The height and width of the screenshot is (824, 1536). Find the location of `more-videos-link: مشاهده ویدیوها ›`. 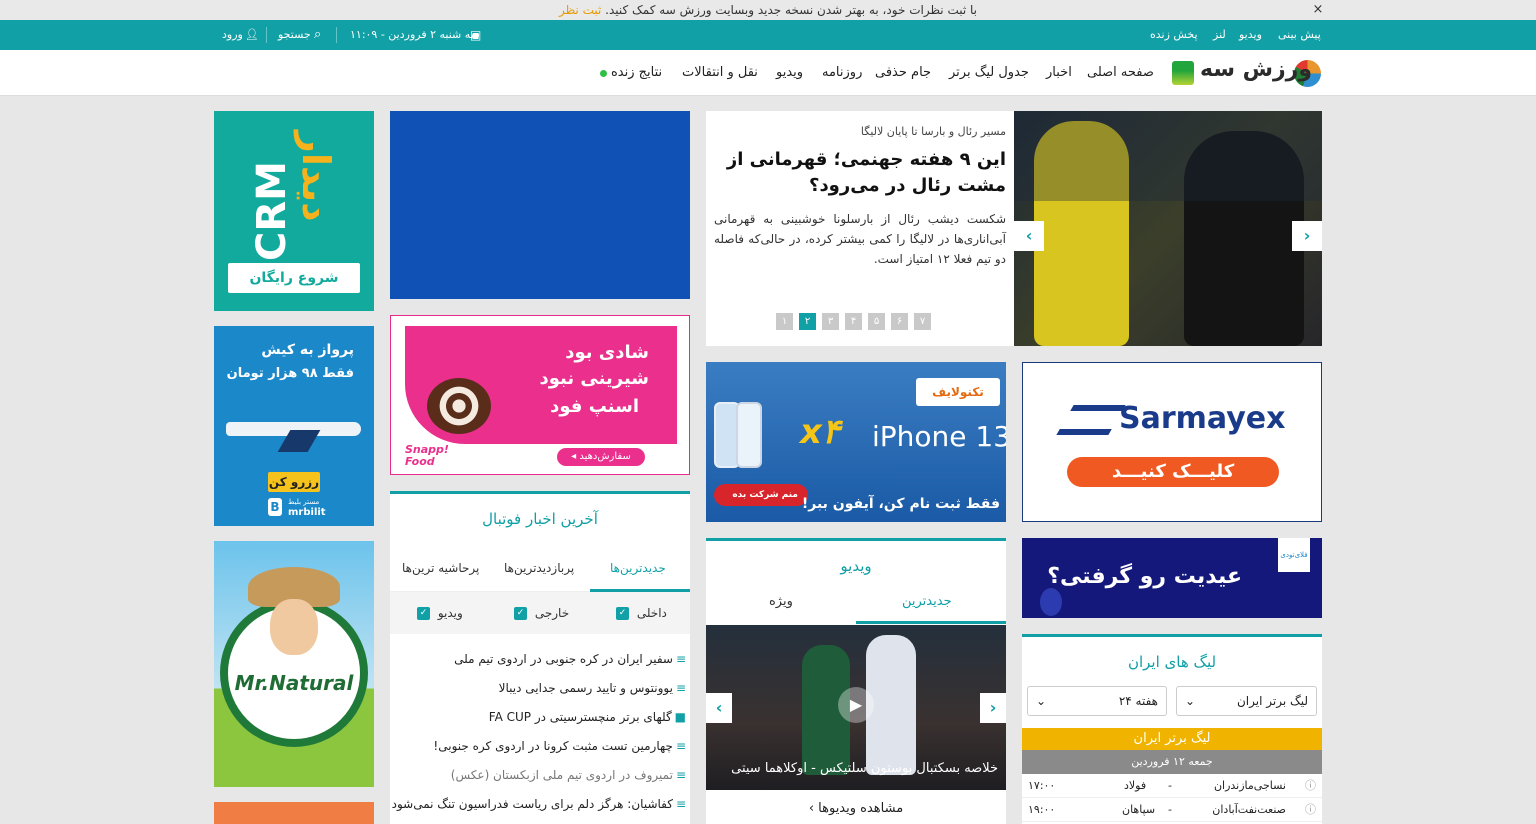

more-videos-link: مشاهده ویدیوها › is located at coordinates (856, 808).